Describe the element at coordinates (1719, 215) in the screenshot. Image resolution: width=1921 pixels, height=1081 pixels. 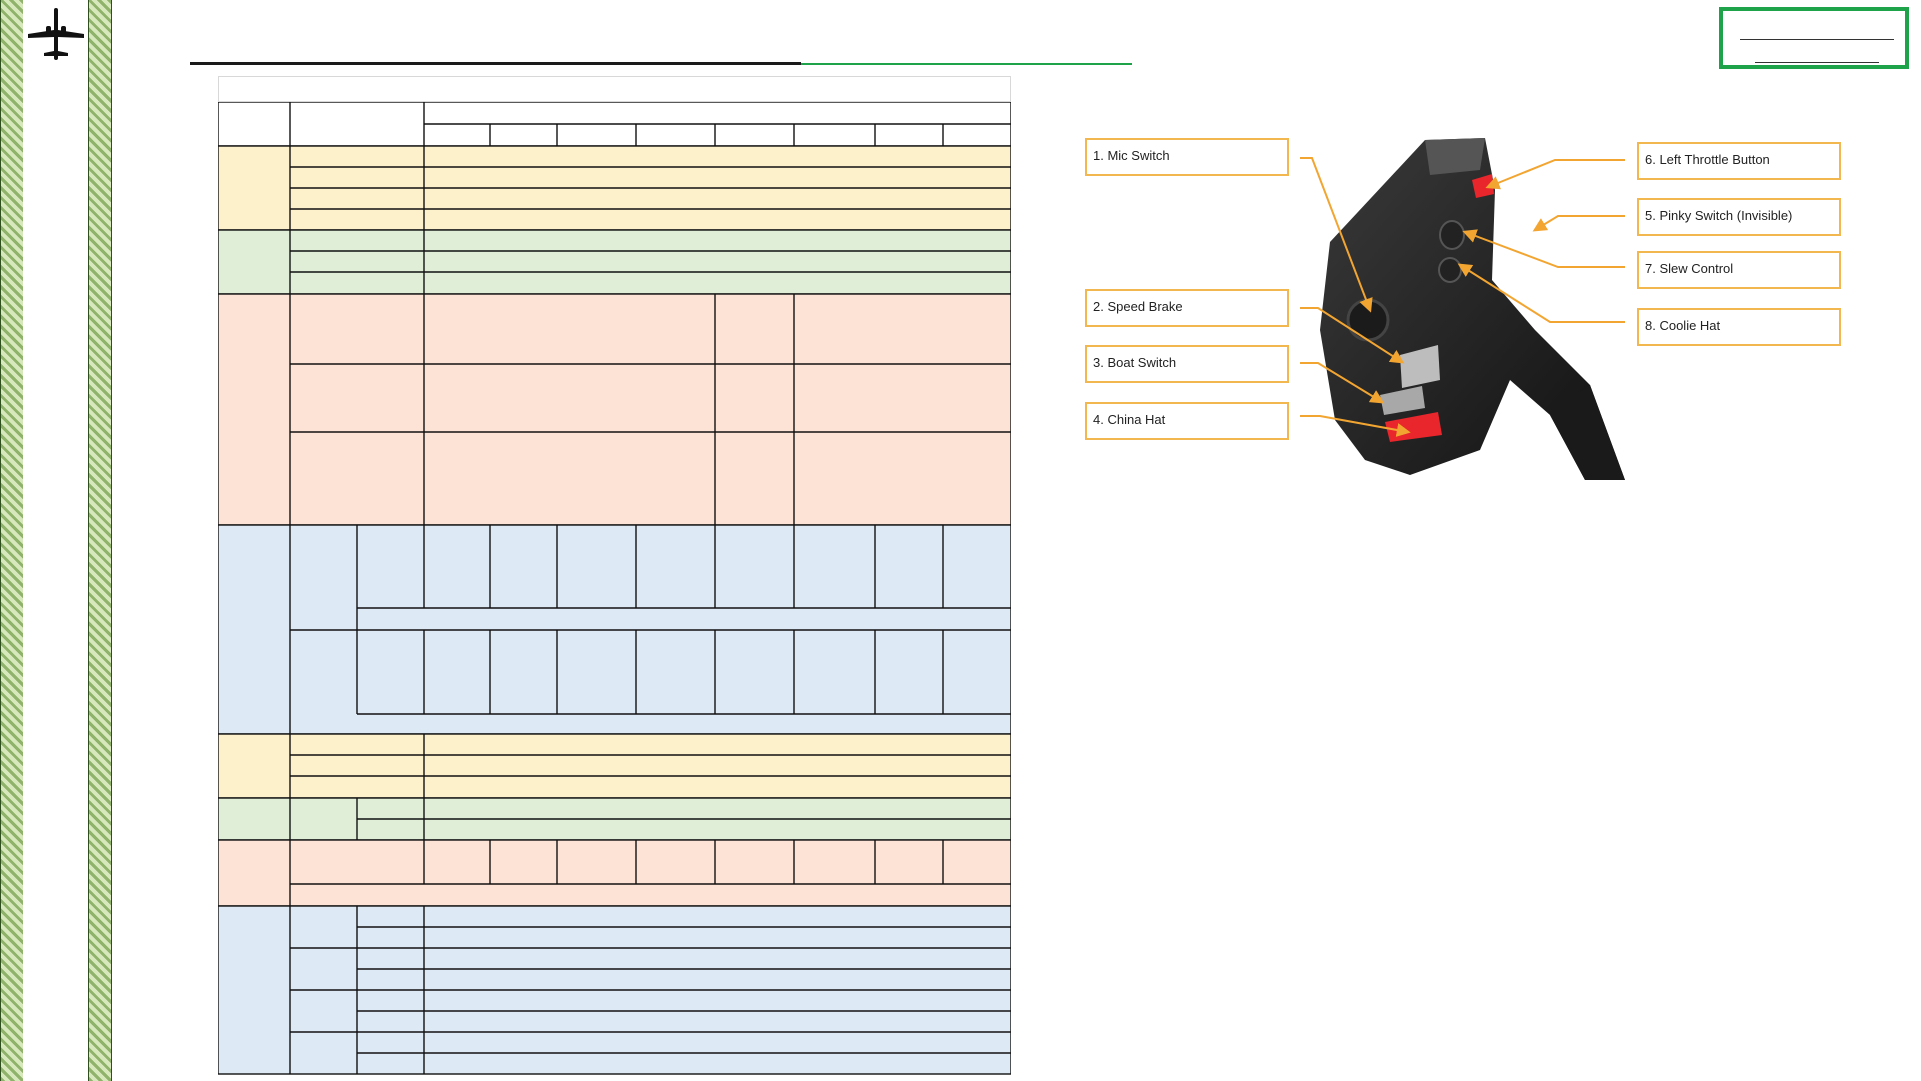
I see `callout-label: 5. Pinky Switch (Invisible)` at that location.